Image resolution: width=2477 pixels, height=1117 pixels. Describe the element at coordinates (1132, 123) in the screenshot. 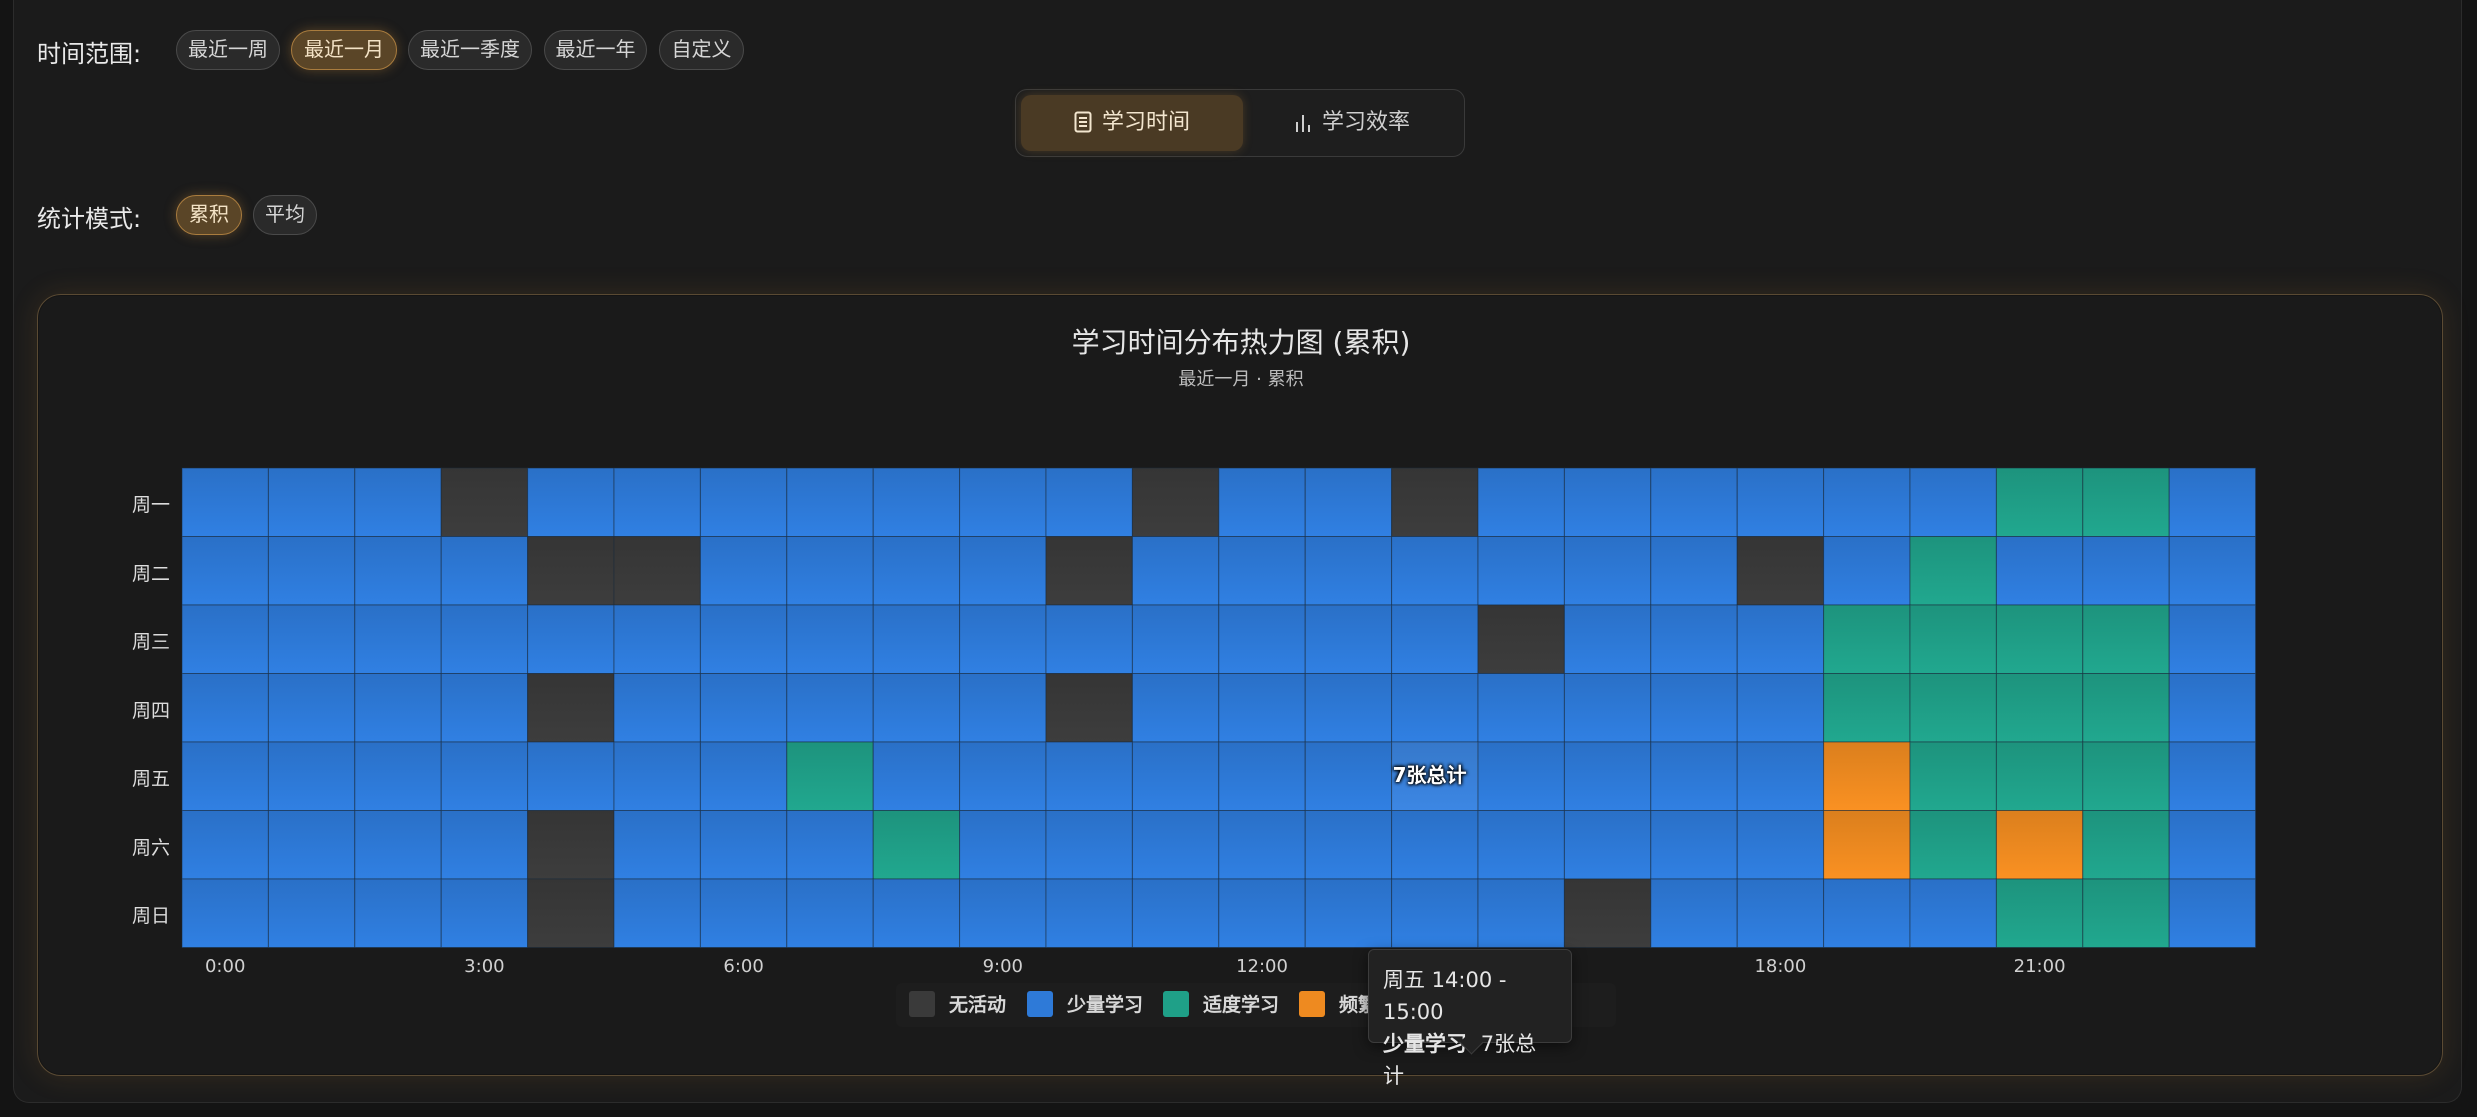

I see `tab-study-time: 学习时间` at that location.